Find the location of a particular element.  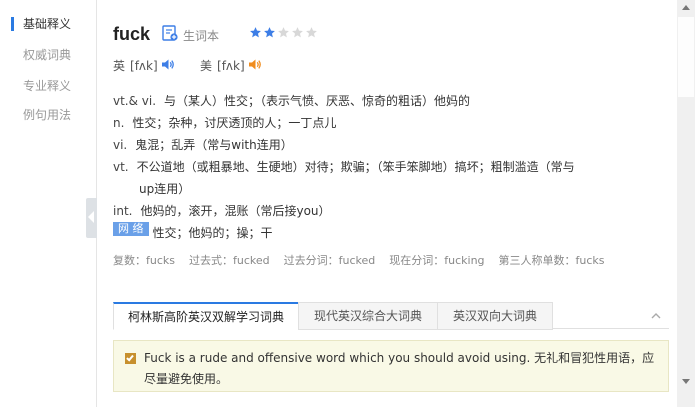

definition-text: 鬼混；乱弄（常与with连用） is located at coordinates (214, 145).